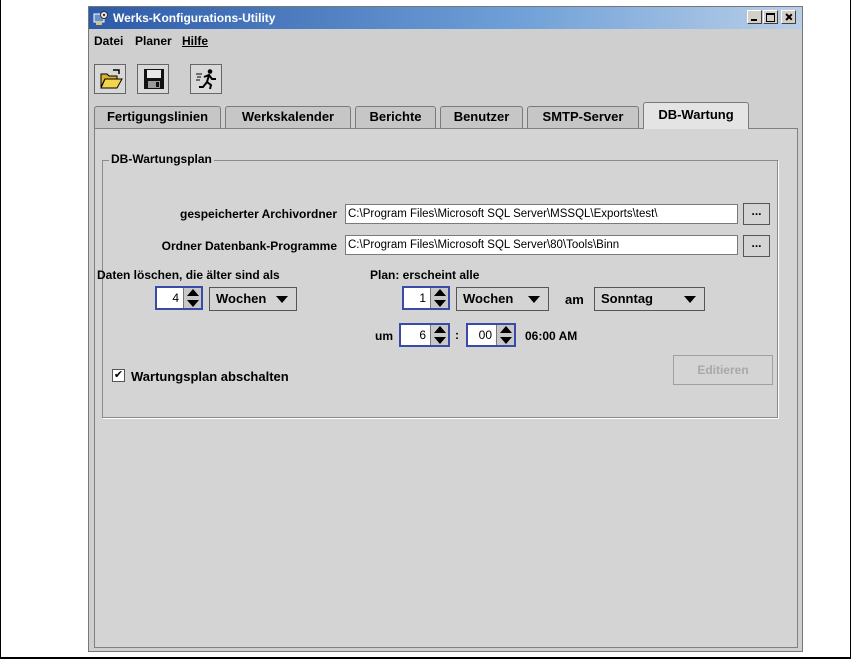 The height and width of the screenshot is (659, 851). What do you see at coordinates (754, 17) in the screenshot?
I see `minimize-button` at bounding box center [754, 17].